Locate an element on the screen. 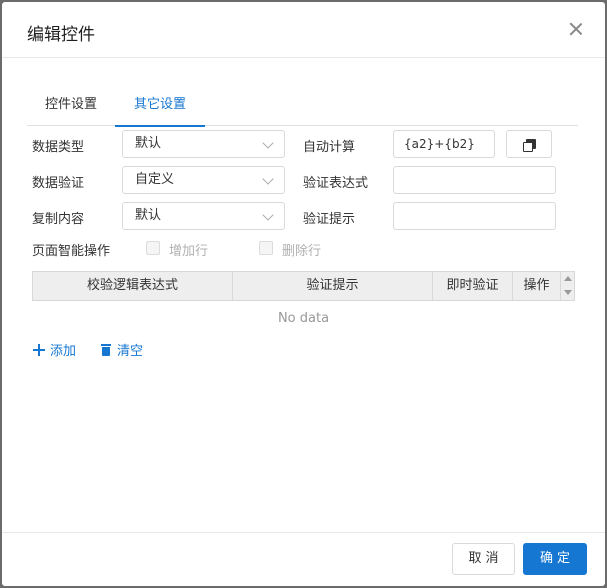 The width and height of the screenshot is (607, 588). add-row-checkbox is located at coordinates (153, 248).